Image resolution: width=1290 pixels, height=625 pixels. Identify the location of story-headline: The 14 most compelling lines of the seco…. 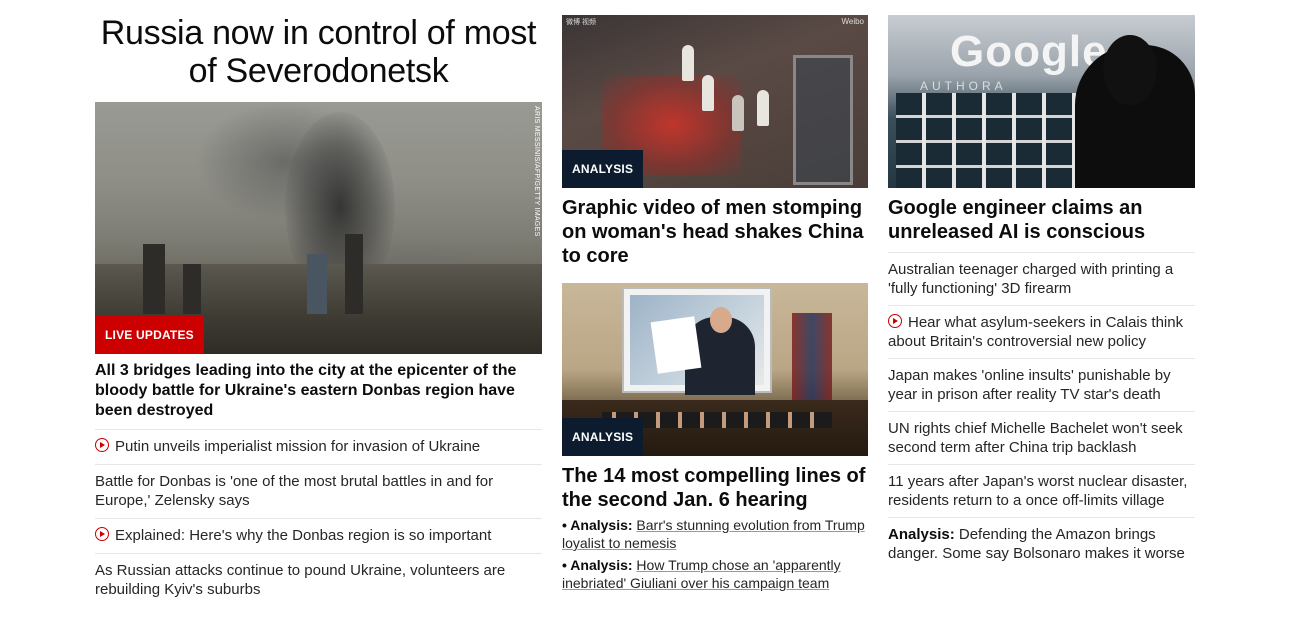
(715, 488).